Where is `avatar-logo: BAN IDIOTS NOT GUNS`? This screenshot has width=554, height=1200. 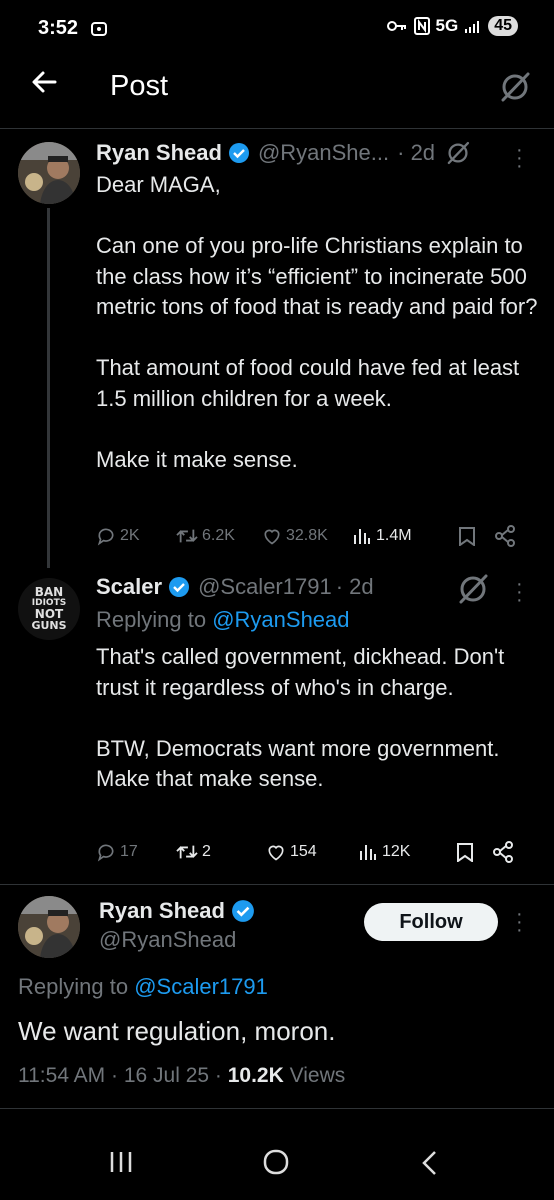
avatar-logo: BAN IDIOTS NOT GUNS is located at coordinates (49, 609).